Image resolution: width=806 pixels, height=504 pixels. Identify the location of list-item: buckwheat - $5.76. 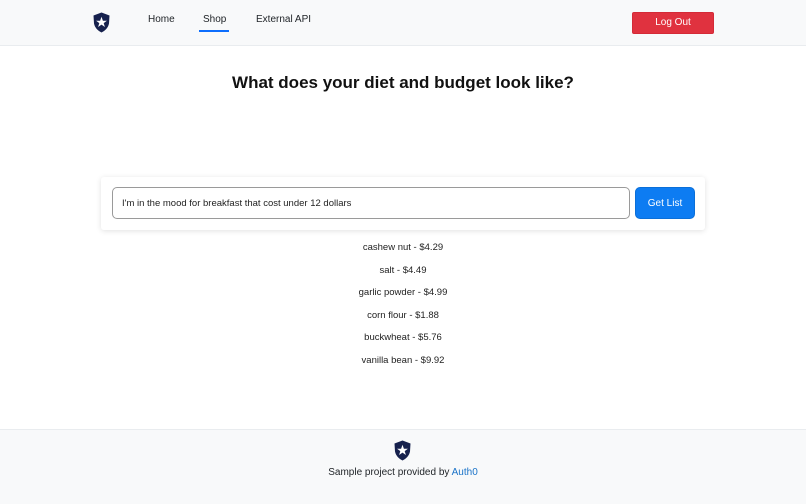
(403, 337).